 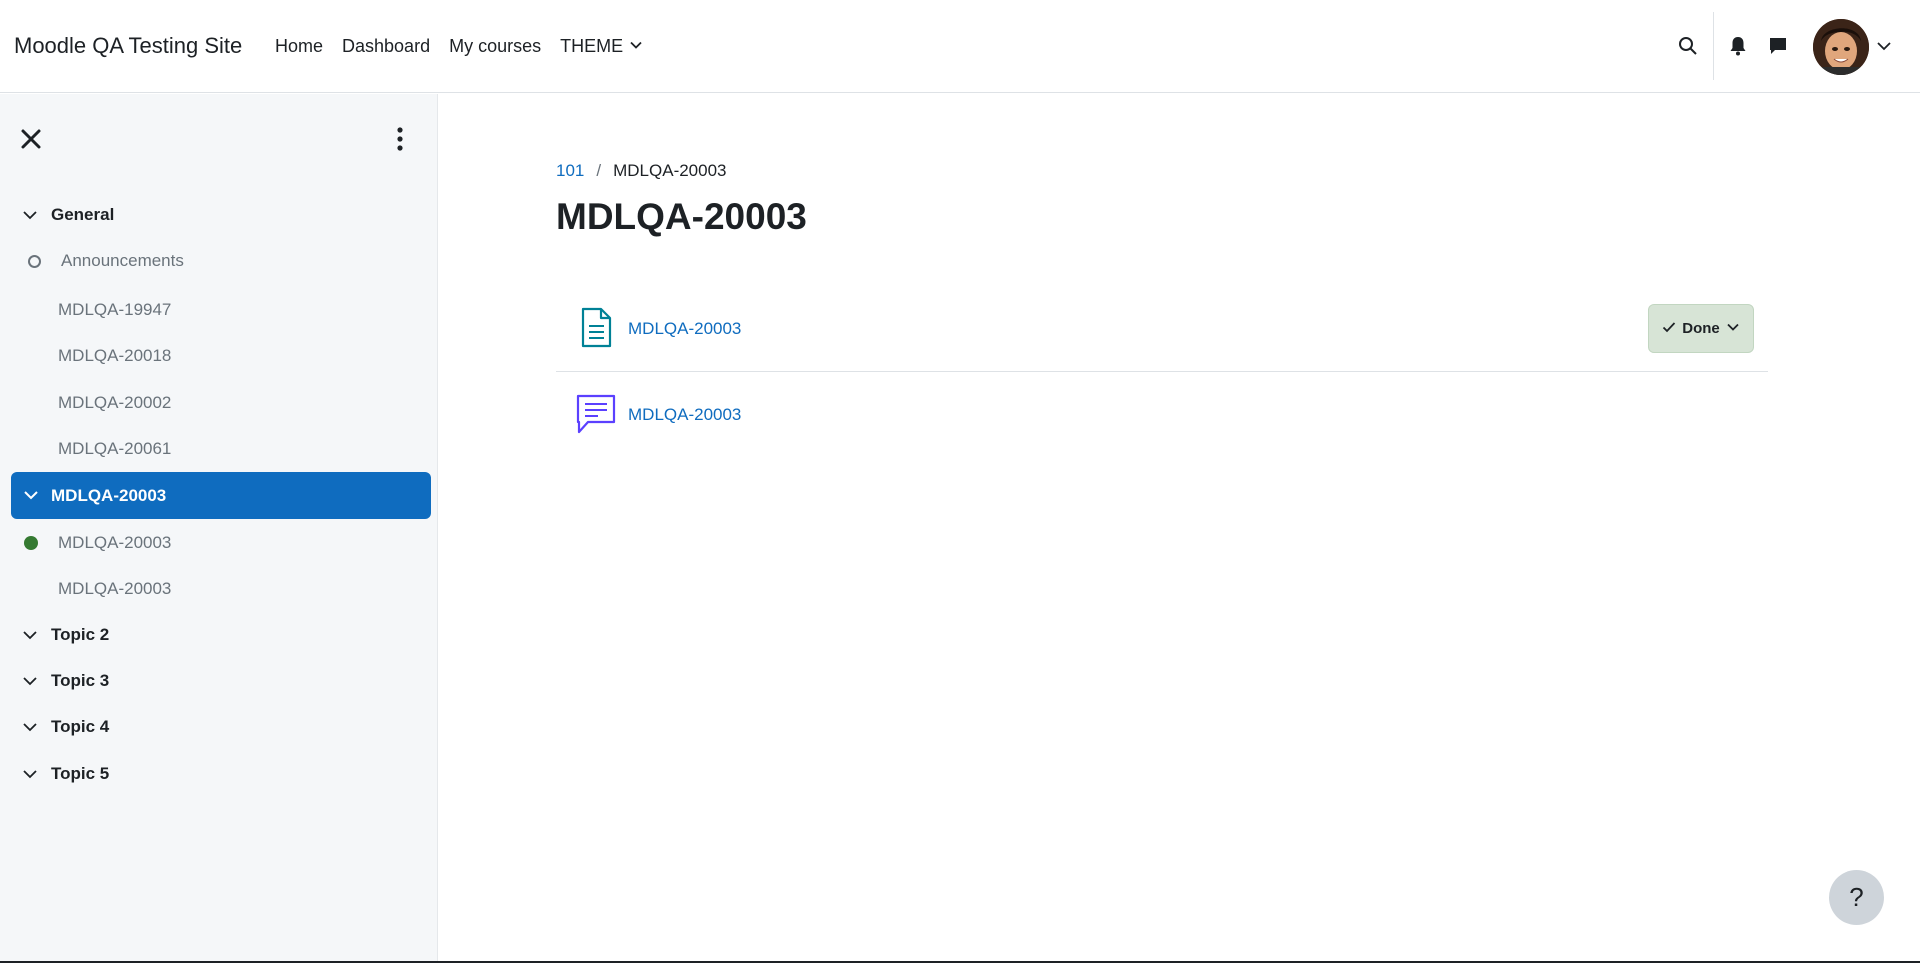 What do you see at coordinates (1688, 46) in the screenshot?
I see `search-icon` at bounding box center [1688, 46].